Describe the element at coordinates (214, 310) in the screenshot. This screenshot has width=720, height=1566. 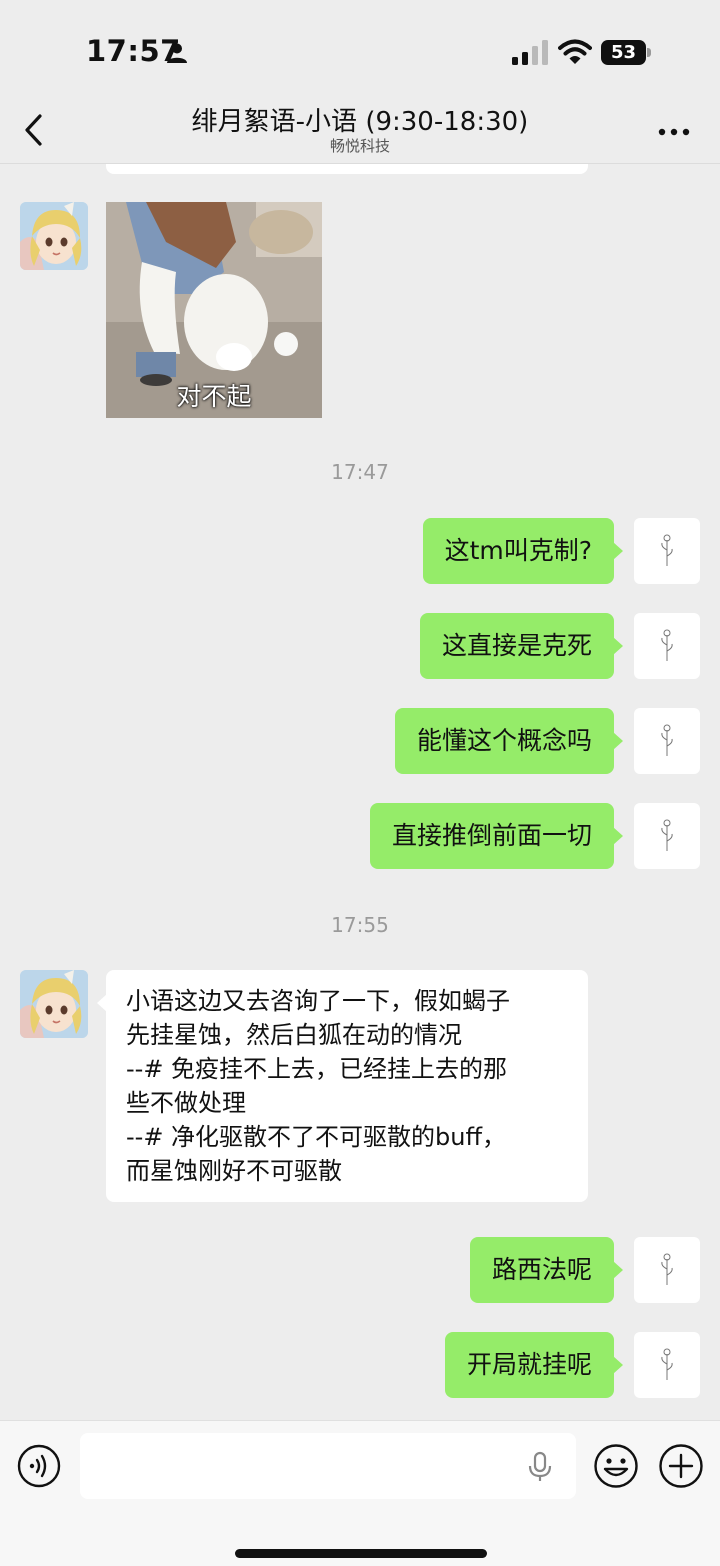
I see `sticker-message: 对不起` at that location.